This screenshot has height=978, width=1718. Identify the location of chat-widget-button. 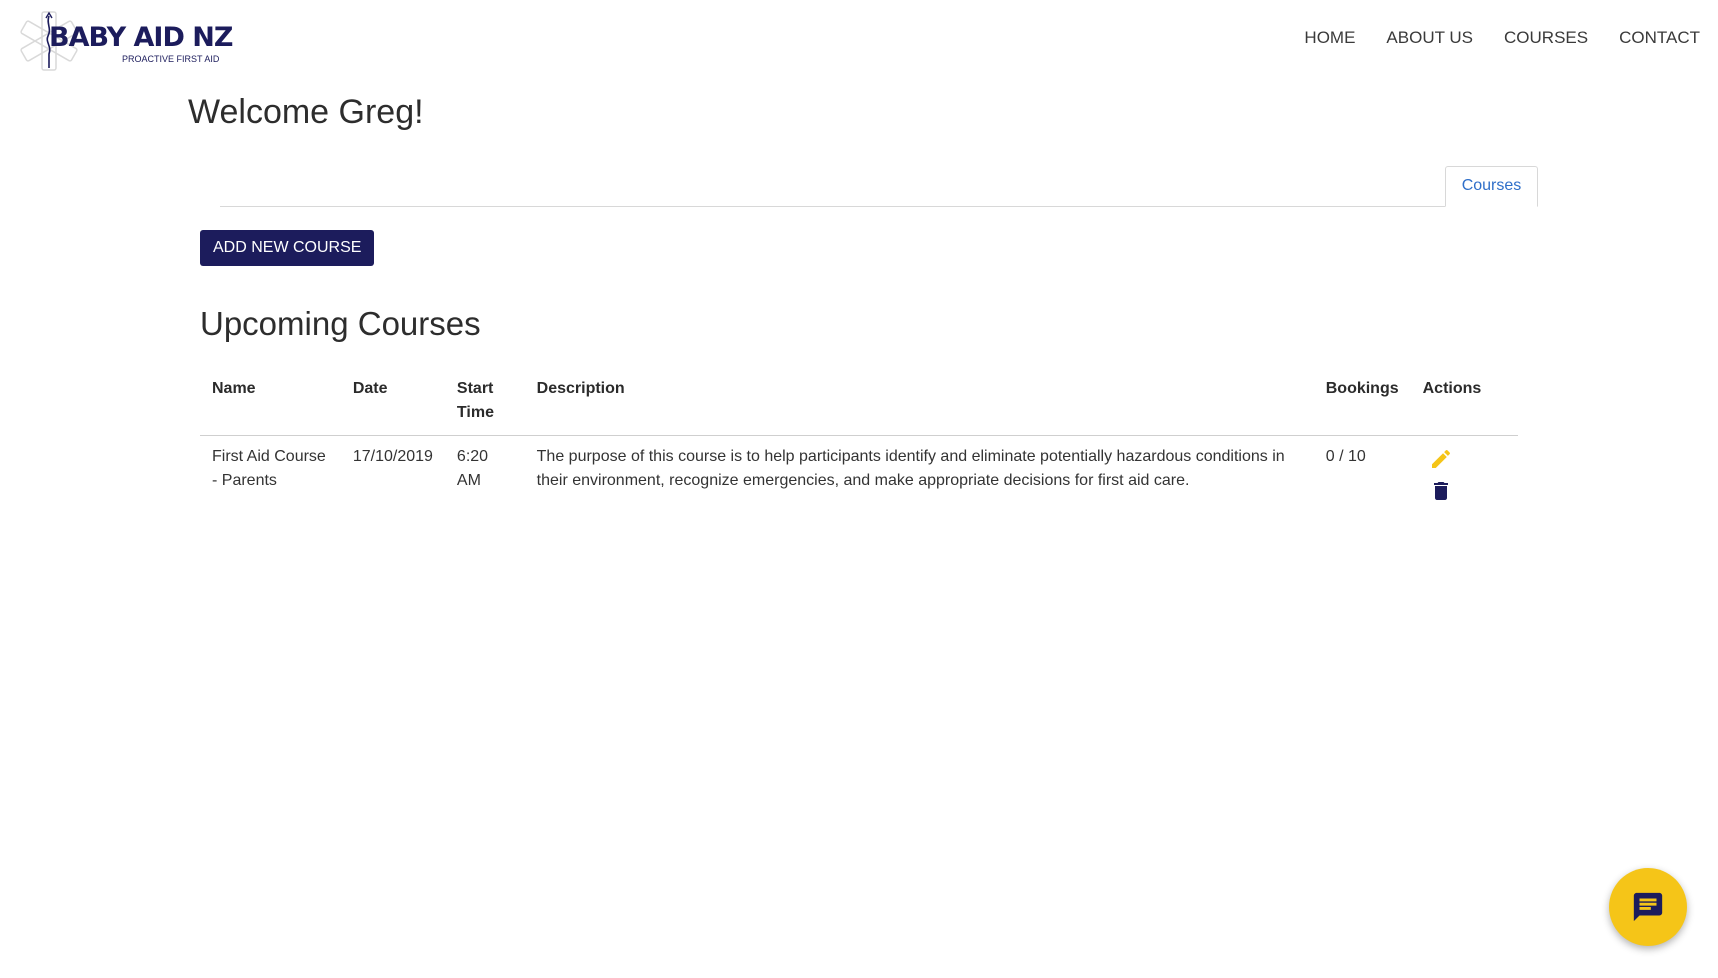
(1648, 907).